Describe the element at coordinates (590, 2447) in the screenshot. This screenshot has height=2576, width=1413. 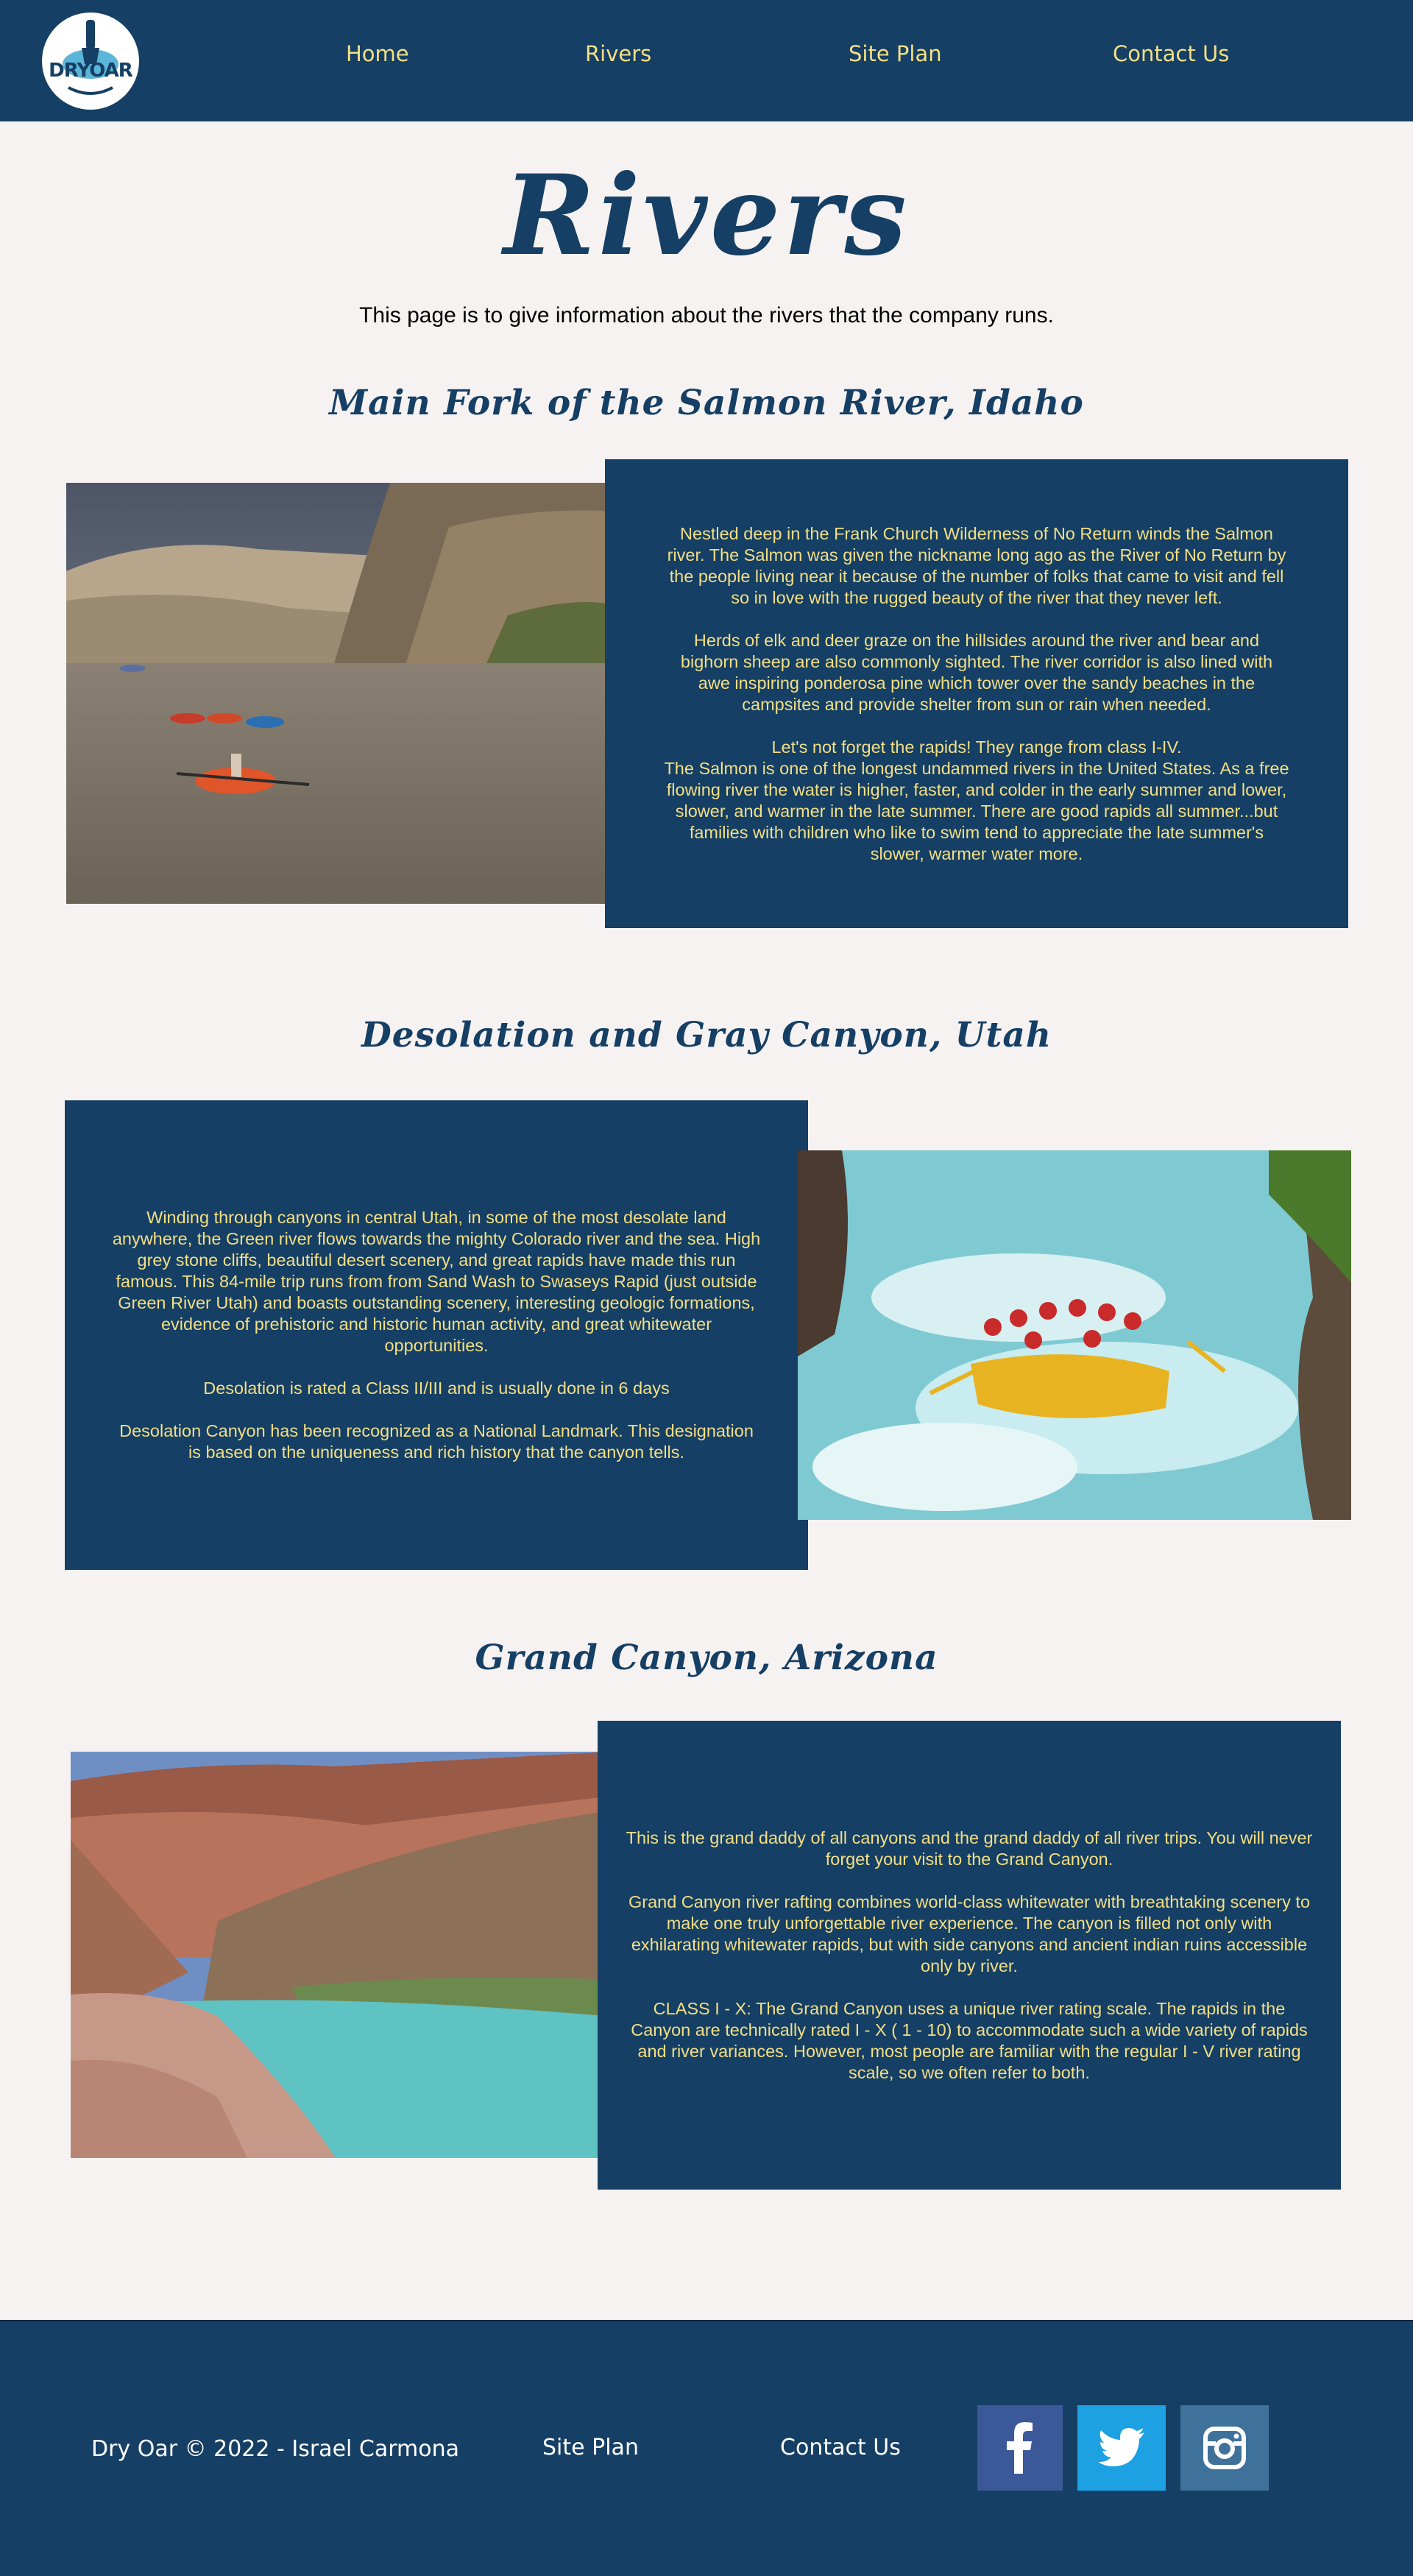
I see `footer-site-plan-link: Site Plan` at that location.